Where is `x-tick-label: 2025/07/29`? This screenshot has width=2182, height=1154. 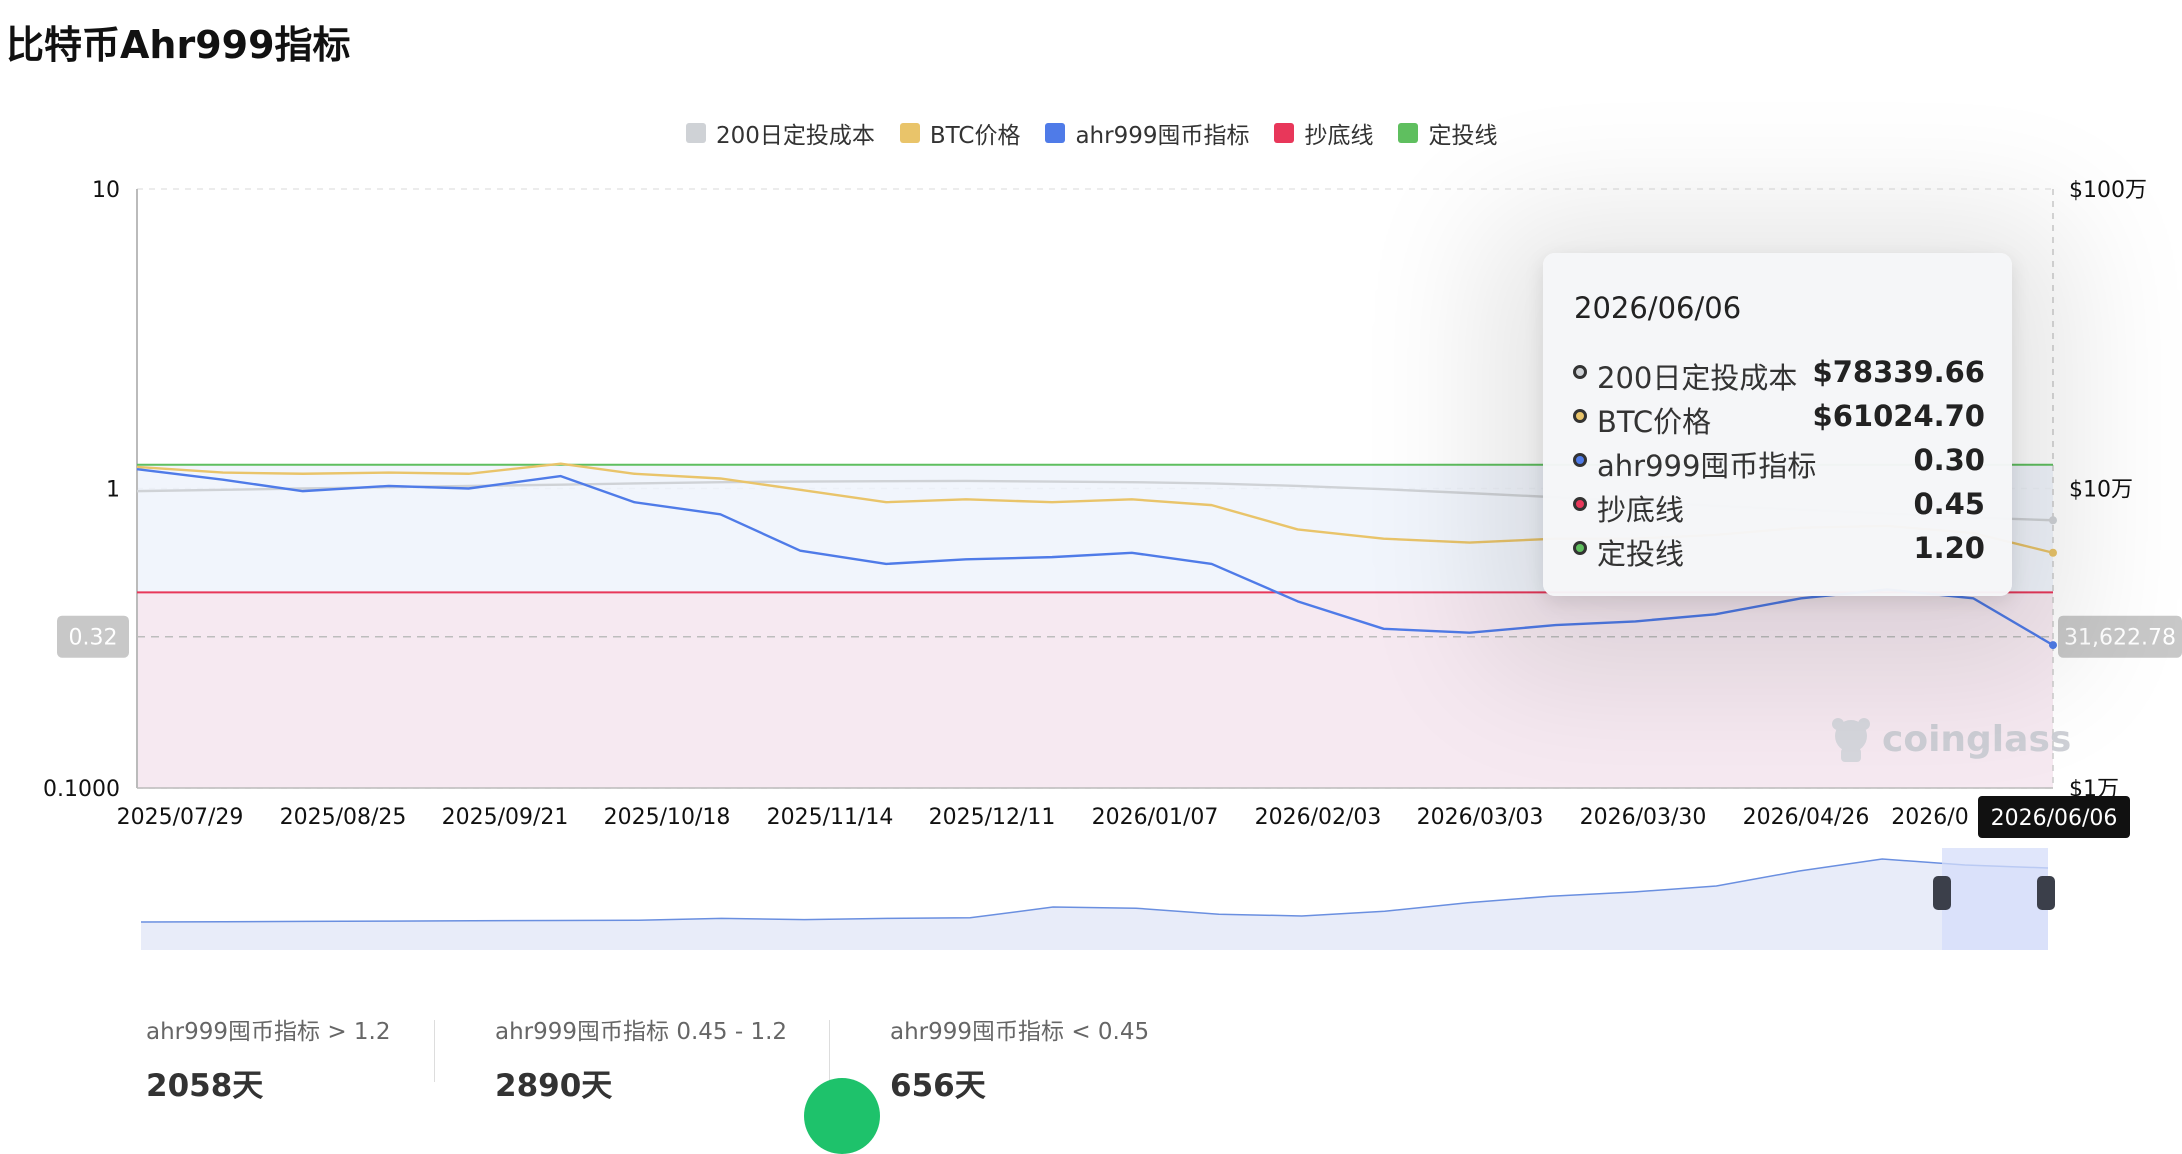
x-tick-label: 2025/07/29 is located at coordinates (180, 817).